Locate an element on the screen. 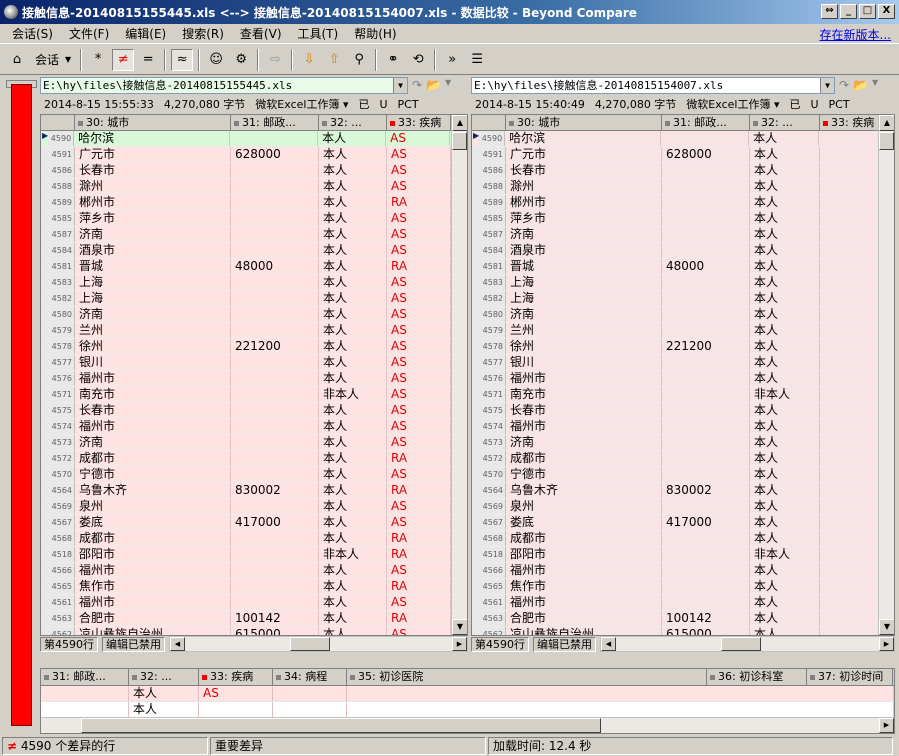  table-row: 4587 济南 本人 is located at coordinates (683, 235).